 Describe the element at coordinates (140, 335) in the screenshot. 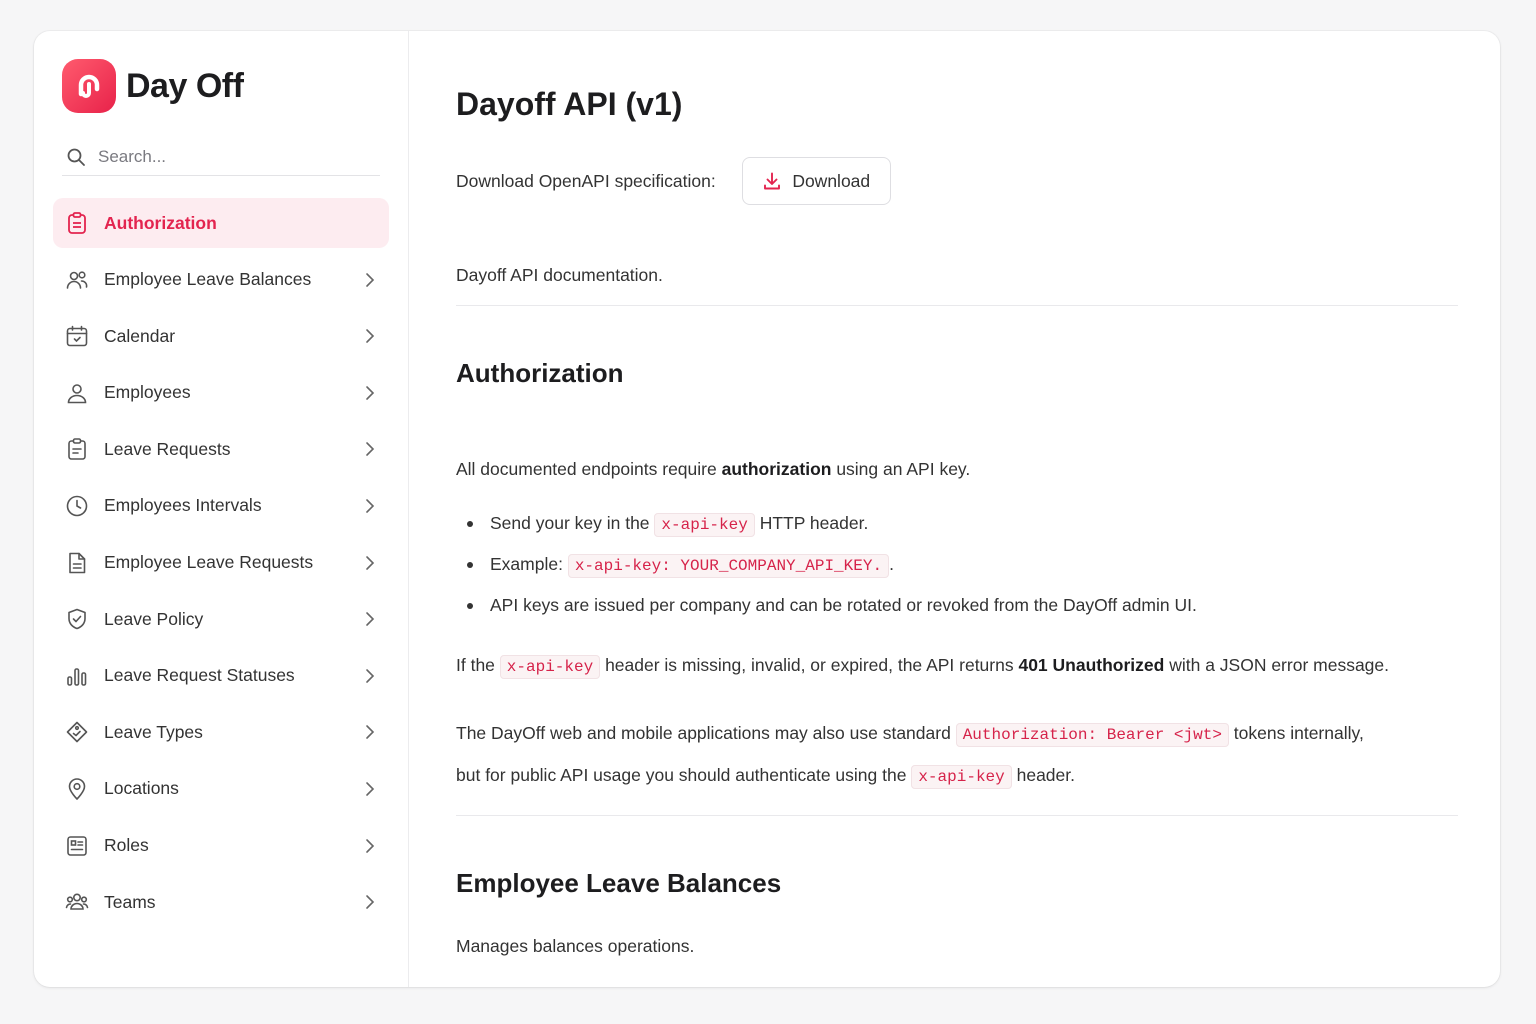

I see `sidebar-item-label: Calendar` at that location.